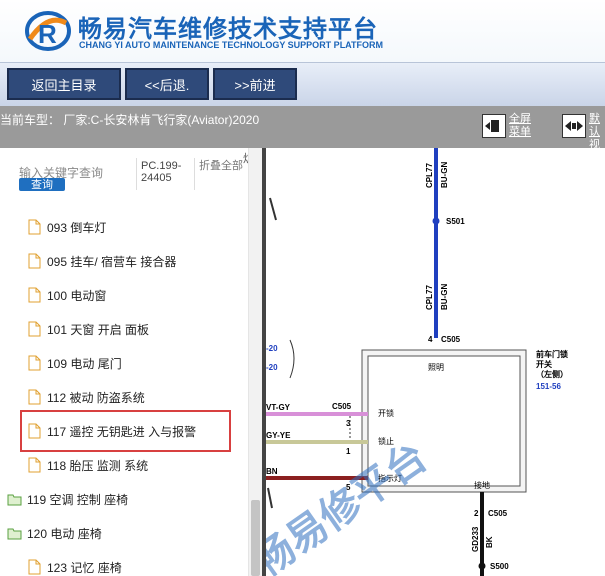  Describe the element at coordinates (42, 184) in the screenshot. I see `search-button: 查询` at that location.